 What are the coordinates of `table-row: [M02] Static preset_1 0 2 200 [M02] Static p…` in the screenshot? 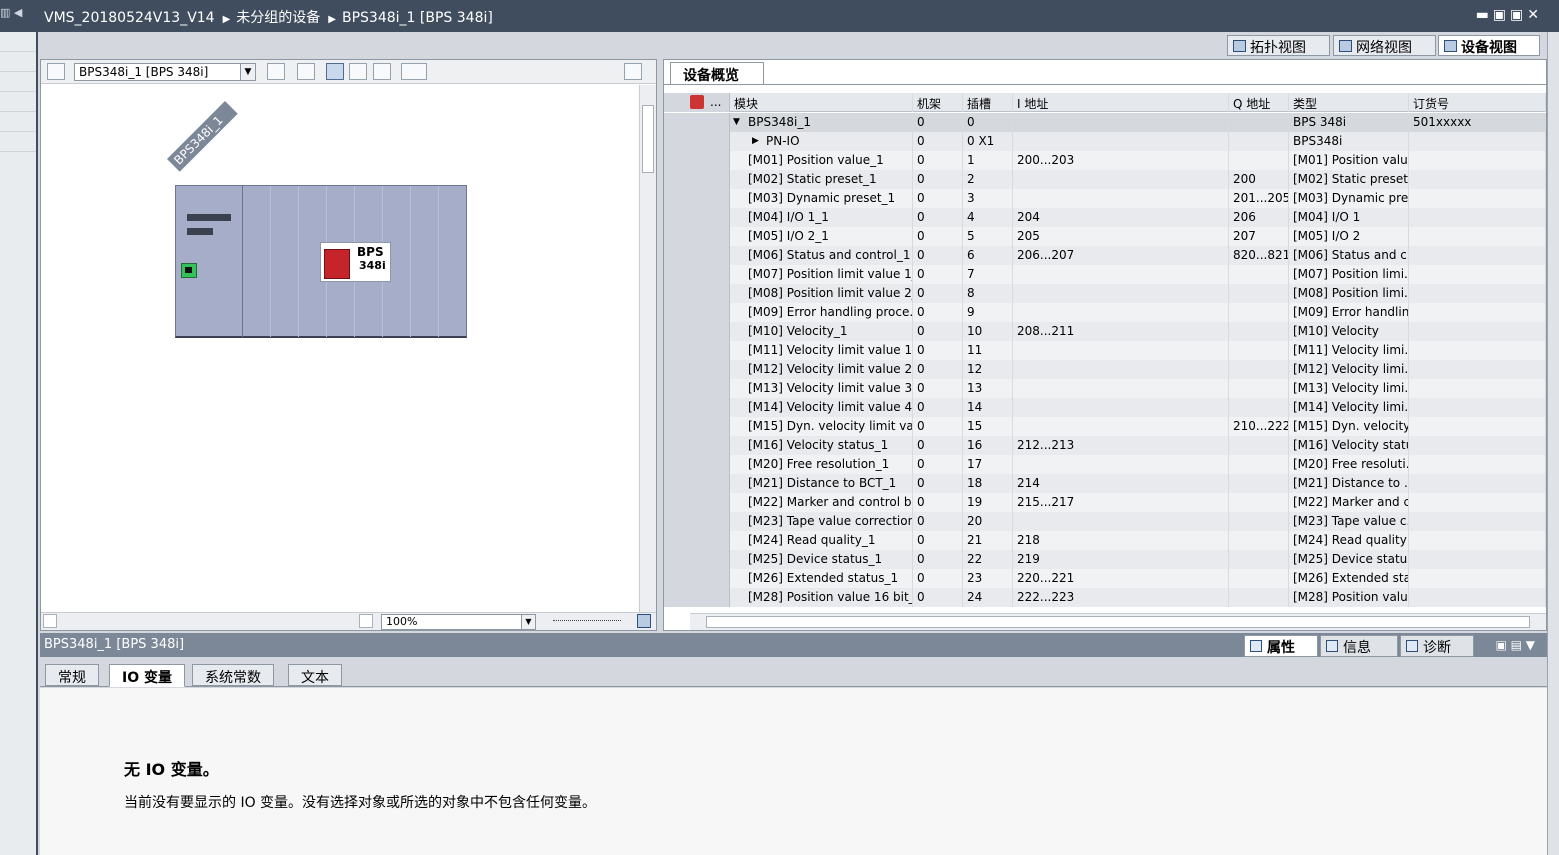 It's located at (1105, 179).